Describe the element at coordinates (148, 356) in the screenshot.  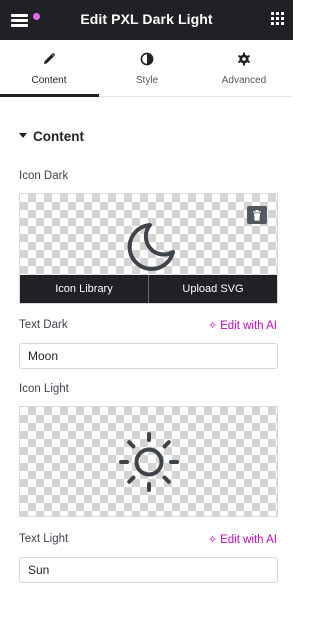
I see `text-dark-input: Moon` at that location.